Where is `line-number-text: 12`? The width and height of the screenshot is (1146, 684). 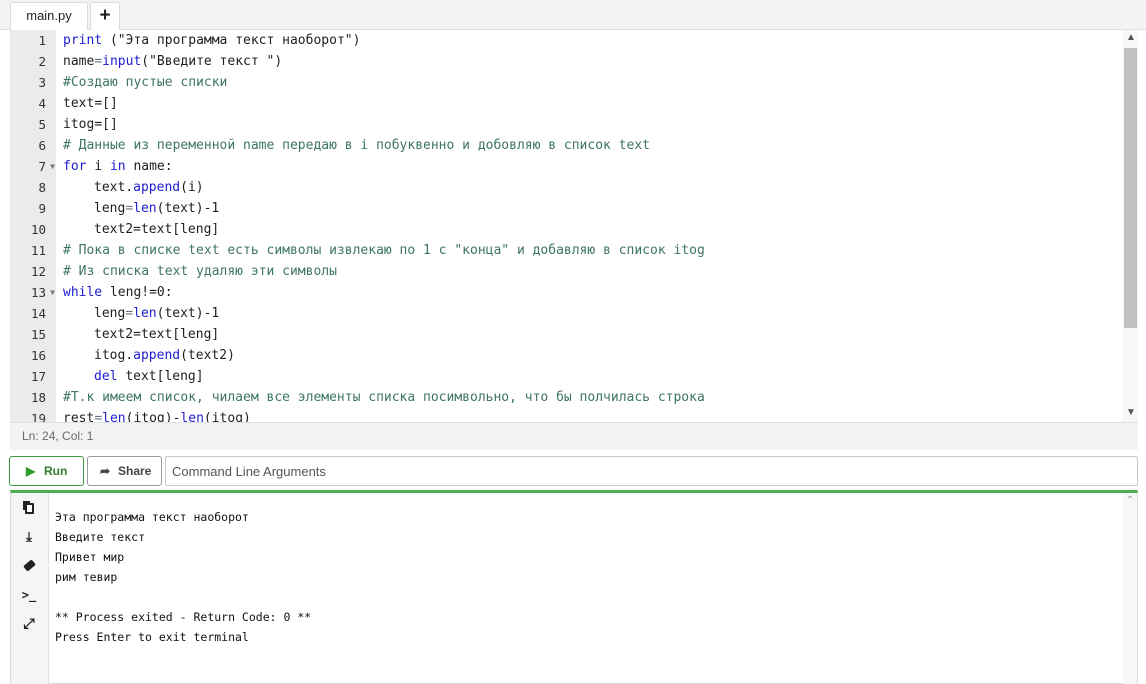 line-number-text: 12 is located at coordinates (38, 271).